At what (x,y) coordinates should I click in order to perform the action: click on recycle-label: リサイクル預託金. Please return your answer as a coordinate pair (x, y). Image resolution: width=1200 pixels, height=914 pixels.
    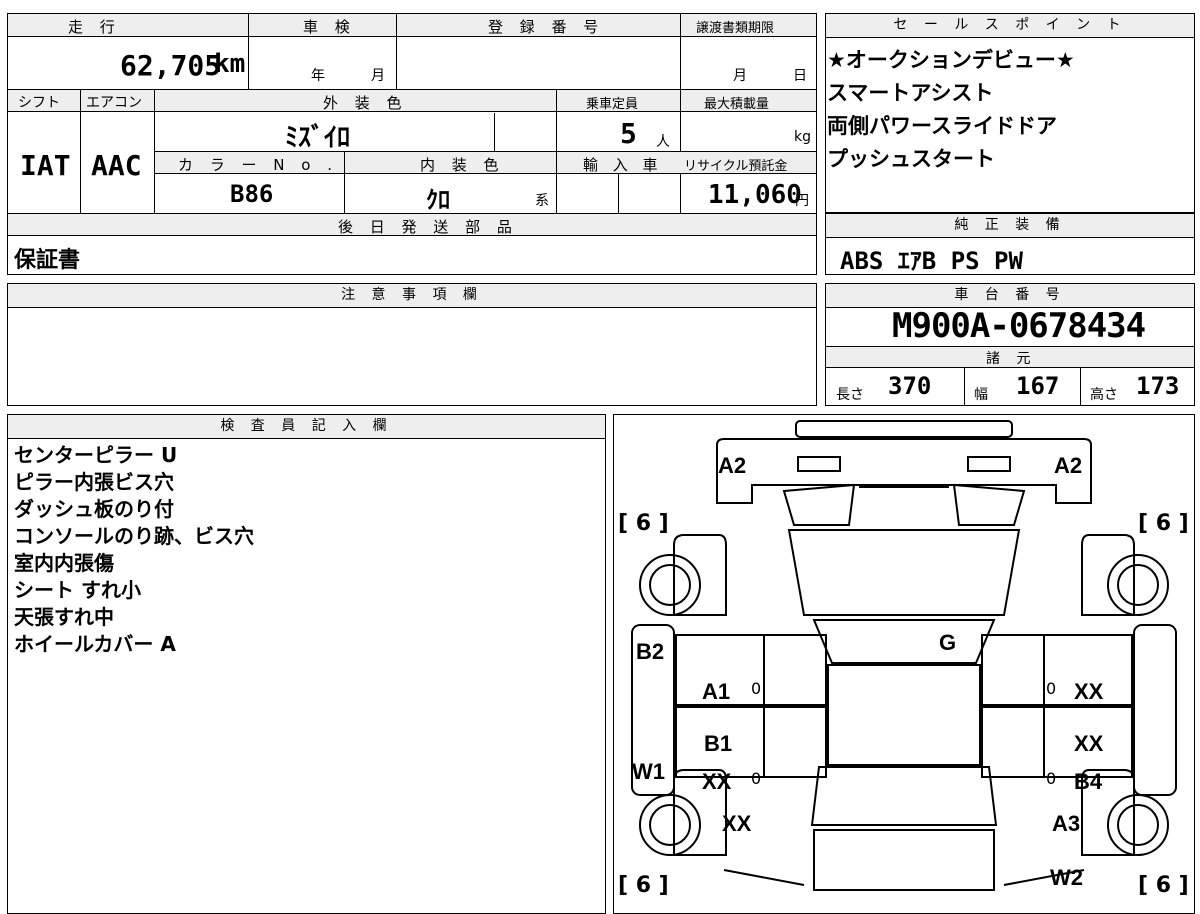
    Looking at the image, I should click on (736, 166).